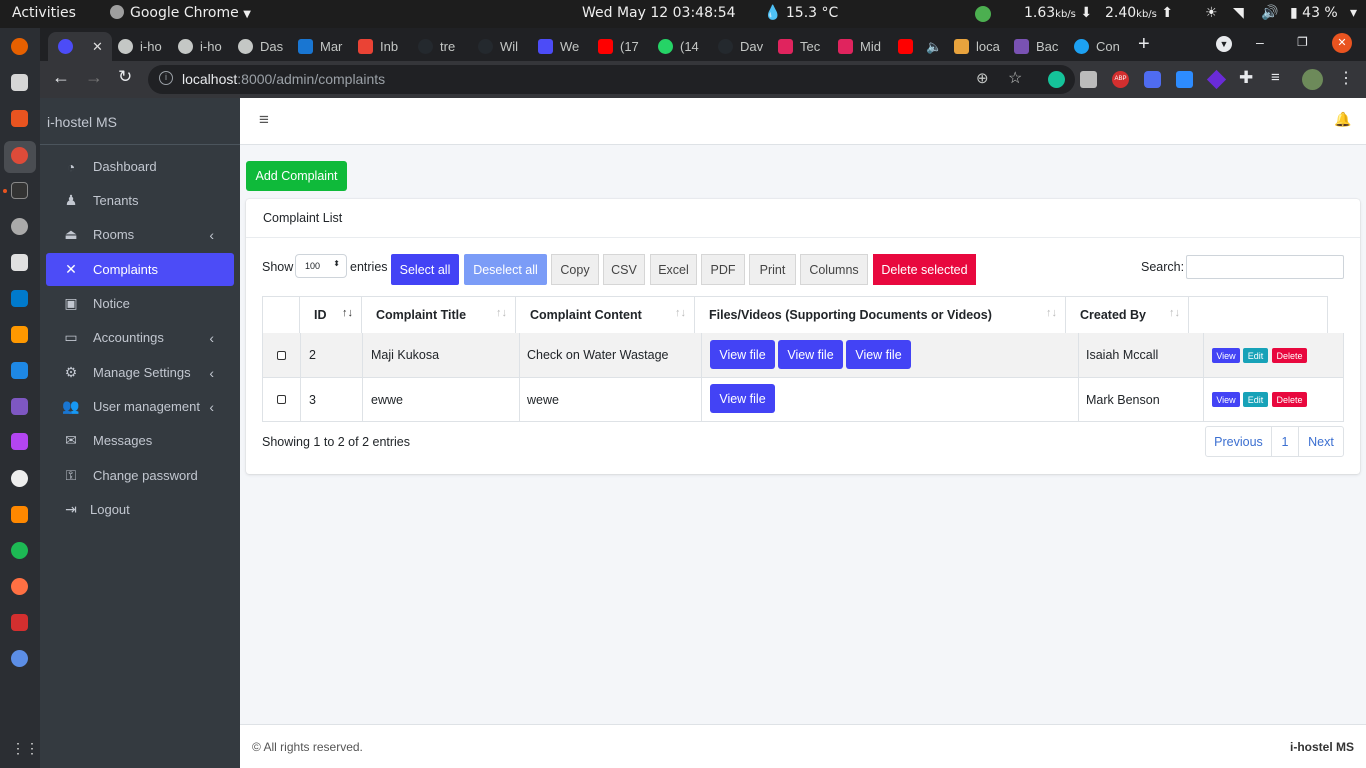 The image size is (1366, 768). Describe the element at coordinates (140, 166) in the screenshot. I see `sidebar-item-dashboard: ◔ Dashboard` at that location.